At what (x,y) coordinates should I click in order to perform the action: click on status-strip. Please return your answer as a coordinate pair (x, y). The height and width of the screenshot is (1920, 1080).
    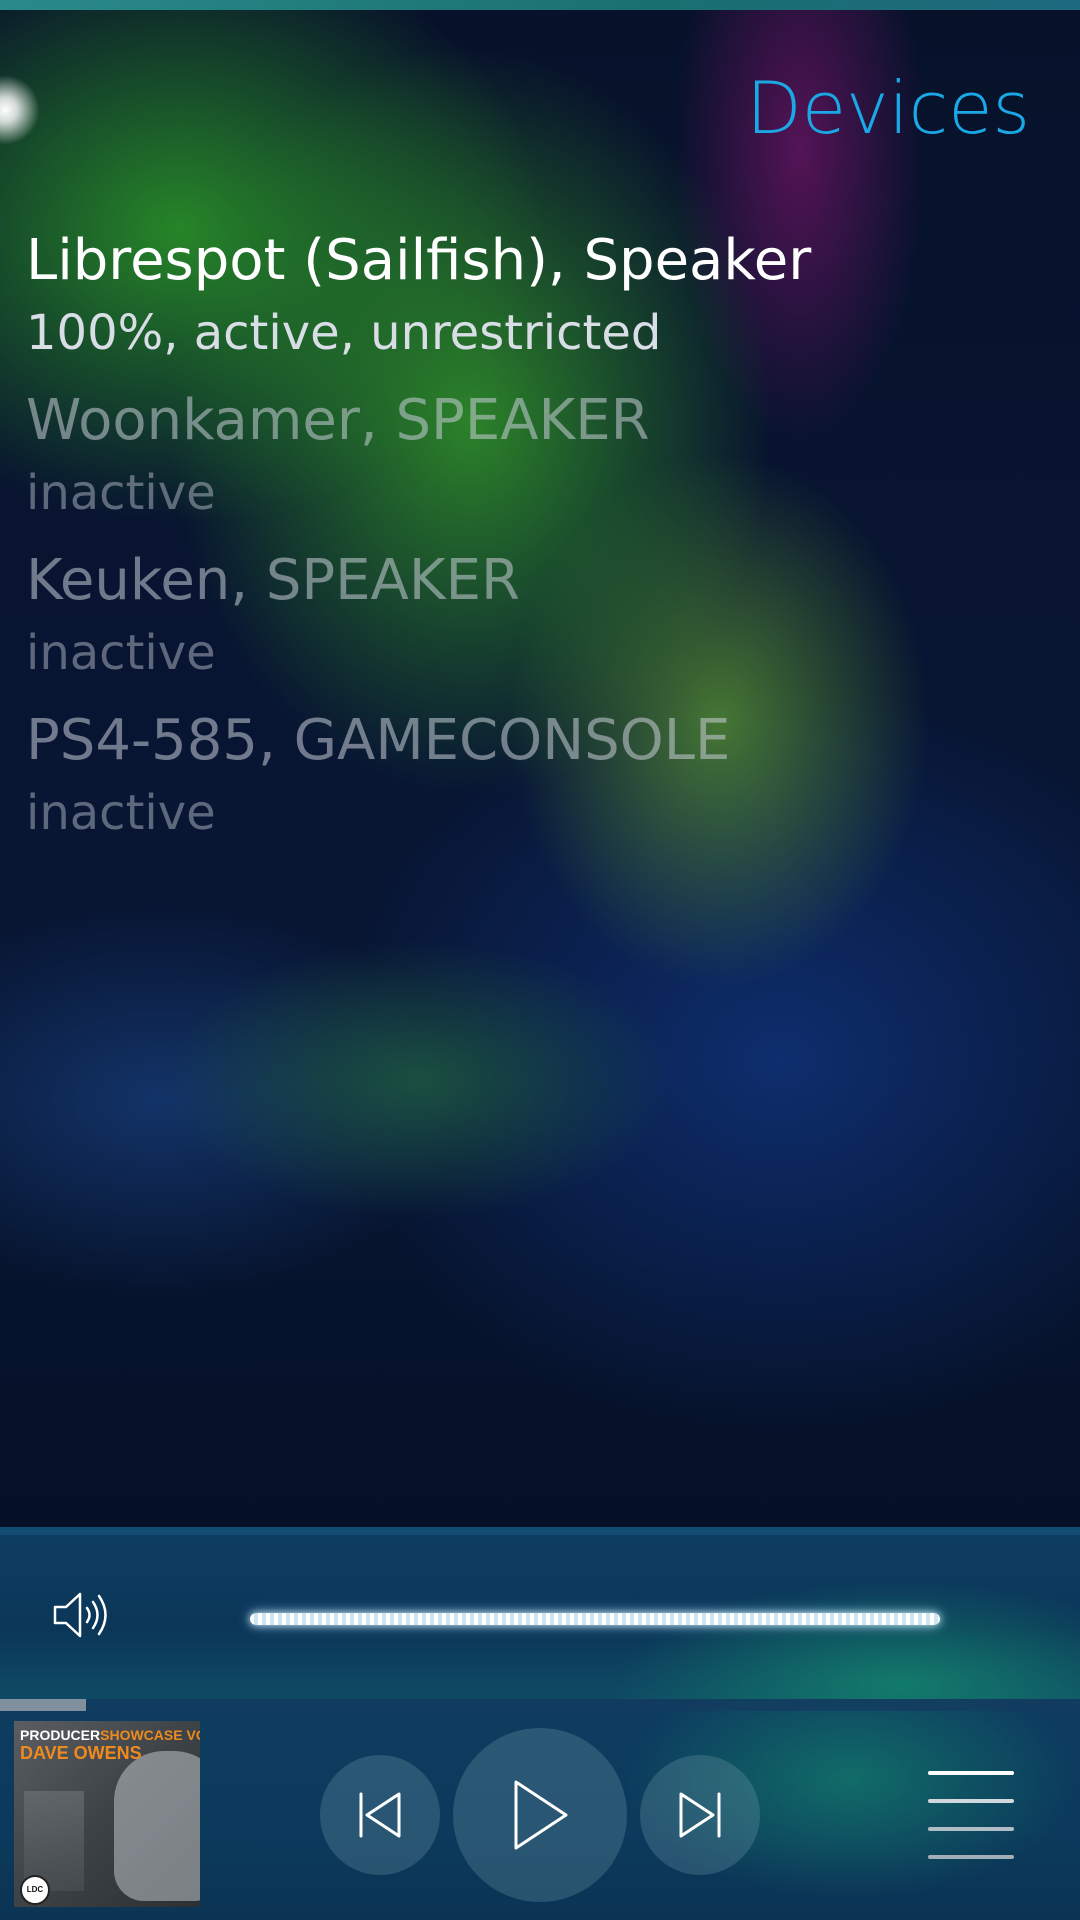
    Looking at the image, I should click on (540, 5).